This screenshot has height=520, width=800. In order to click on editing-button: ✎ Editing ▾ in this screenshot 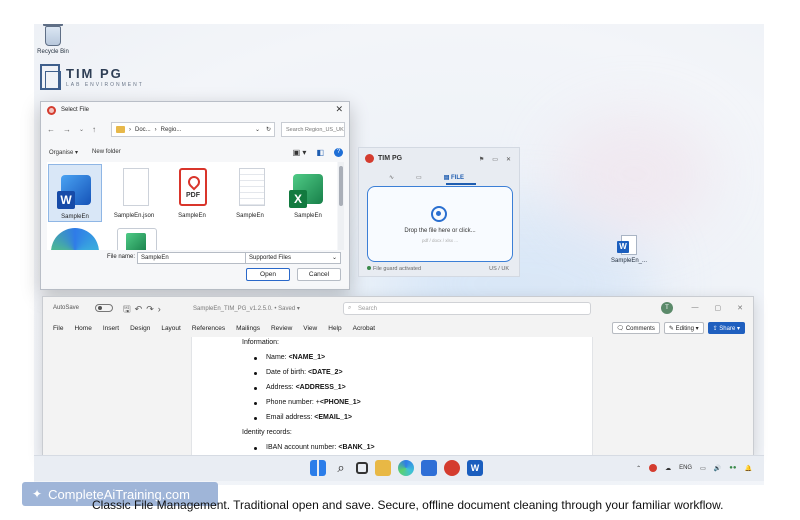, I will do `click(683, 328)`.